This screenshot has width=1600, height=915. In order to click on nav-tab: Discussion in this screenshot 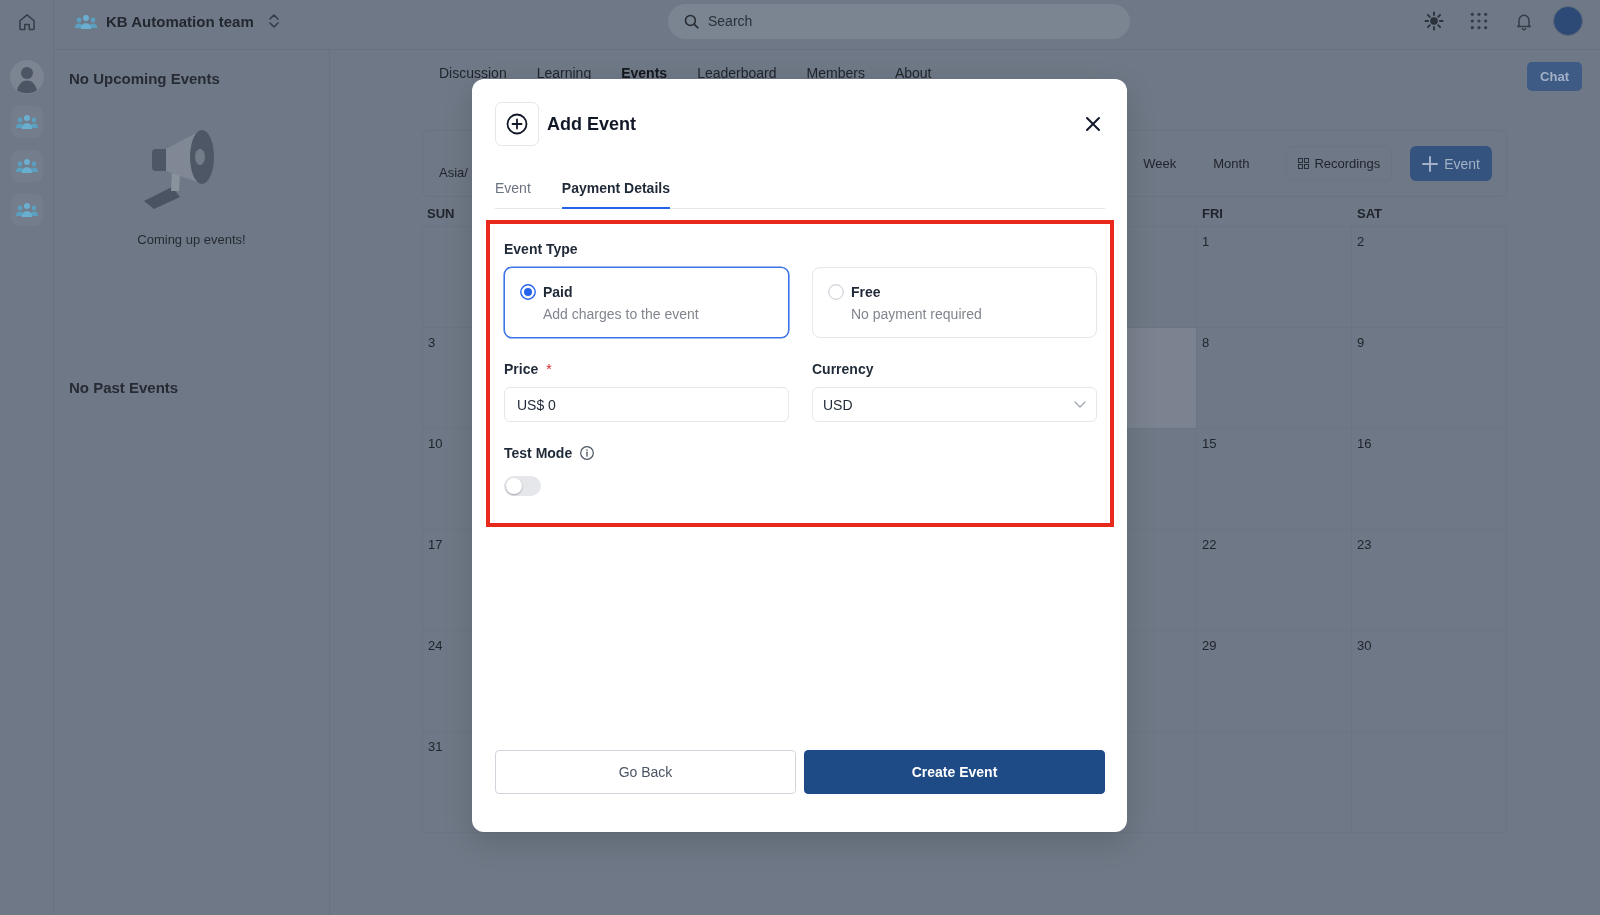, I will do `click(473, 73)`.